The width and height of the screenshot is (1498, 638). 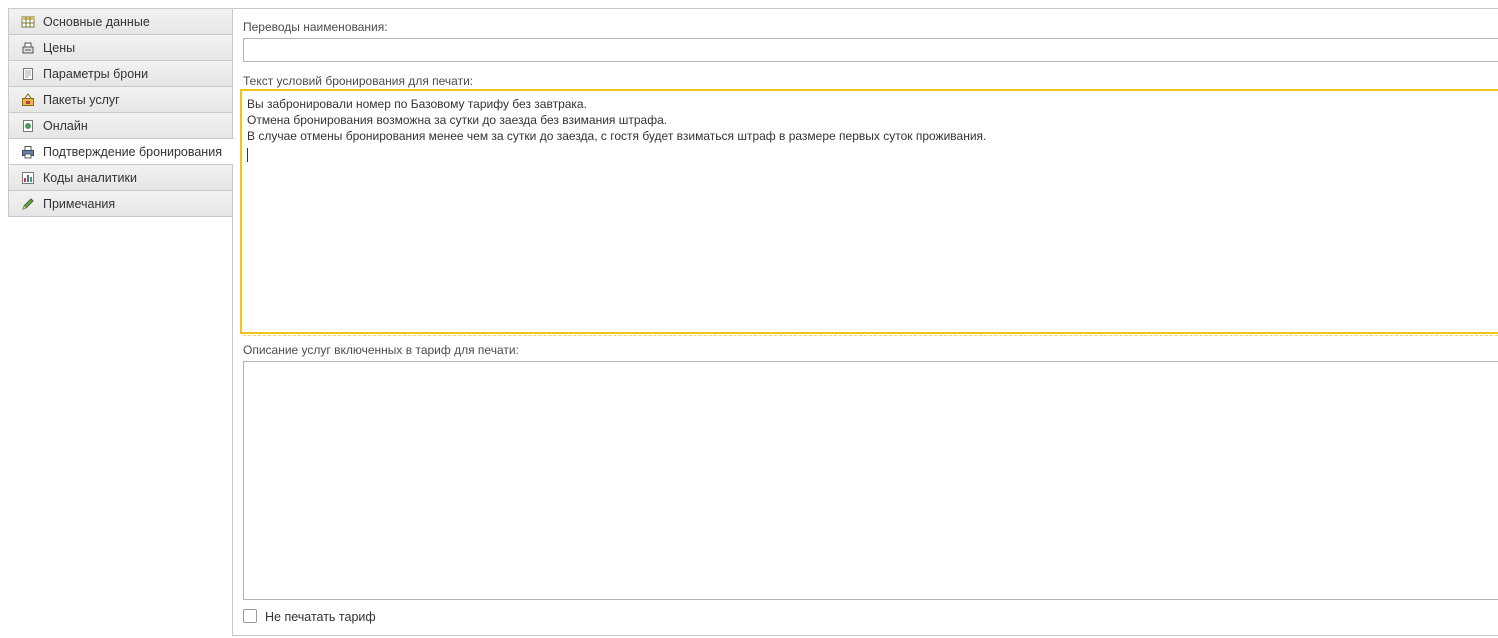 I want to click on document-icon, so click(x=28, y=74).